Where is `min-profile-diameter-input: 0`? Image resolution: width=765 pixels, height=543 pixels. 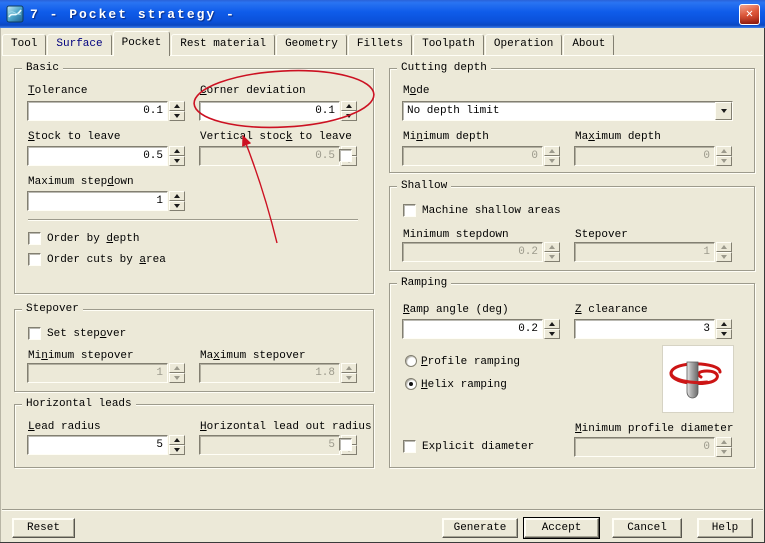 min-profile-diameter-input: 0 is located at coordinates (644, 447).